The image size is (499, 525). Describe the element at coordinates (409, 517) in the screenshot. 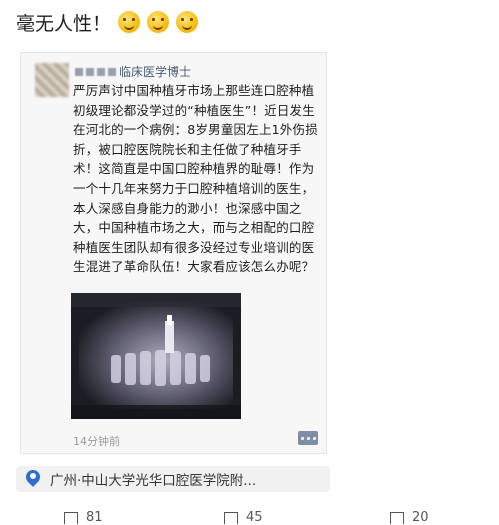

I see `like-button: 20` at that location.